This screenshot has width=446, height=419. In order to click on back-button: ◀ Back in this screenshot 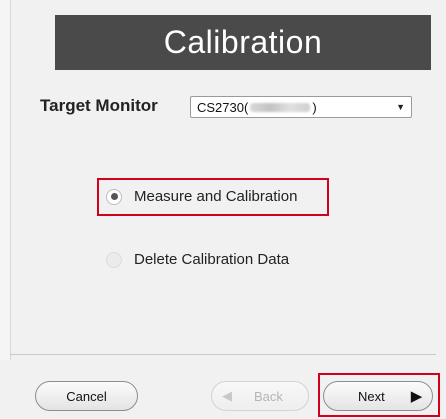, I will do `click(260, 396)`.